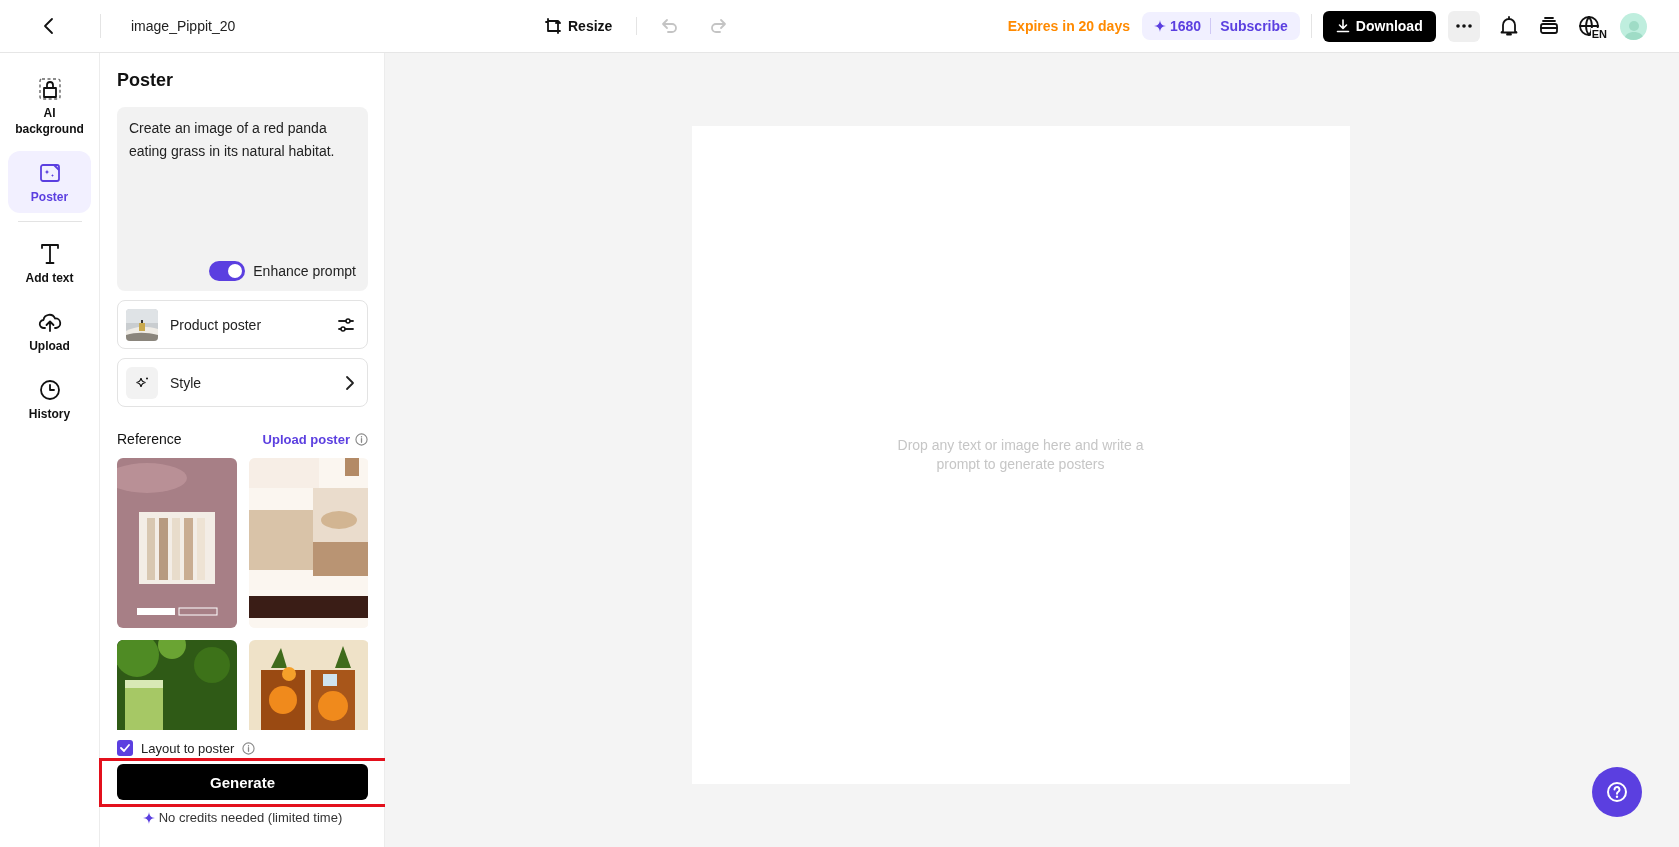 This screenshot has height=847, width=1679. Describe the element at coordinates (242, 199) in the screenshot. I see `prompt-field: Create an image of a red panda eating grass in its natural habitat. Enhance prompt` at that location.